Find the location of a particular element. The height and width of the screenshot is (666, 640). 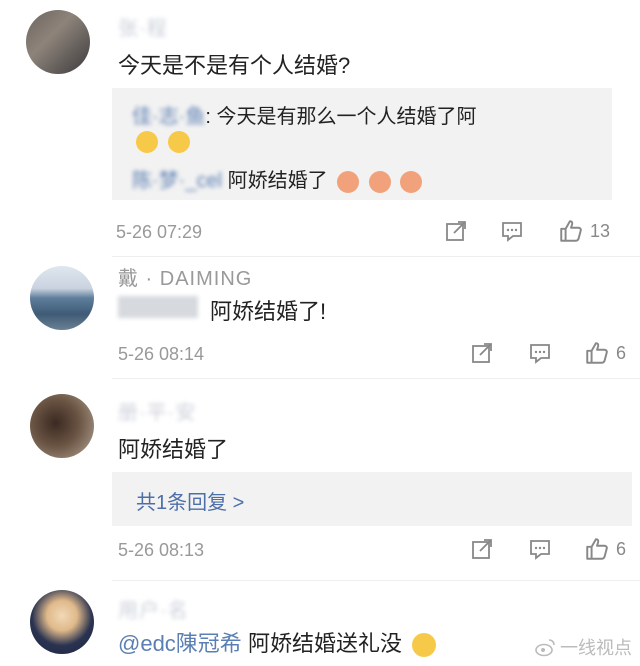

reply-item: 佳·志·鱼: 今天是有那么一个人结婚了阿 is located at coordinates (304, 114).